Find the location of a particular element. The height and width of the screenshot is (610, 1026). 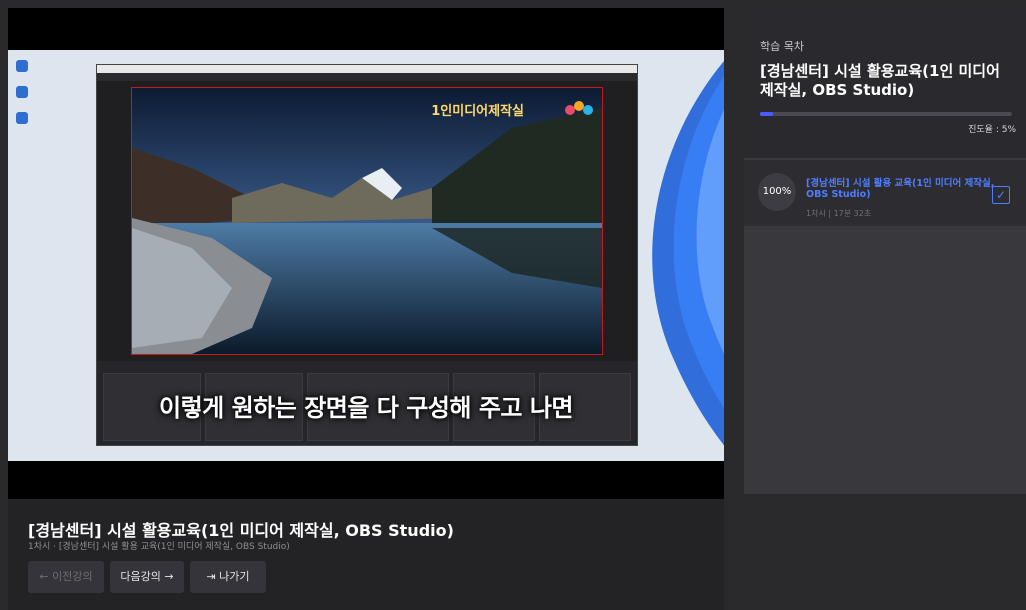

exit-label: 나가기 is located at coordinates (234, 576).